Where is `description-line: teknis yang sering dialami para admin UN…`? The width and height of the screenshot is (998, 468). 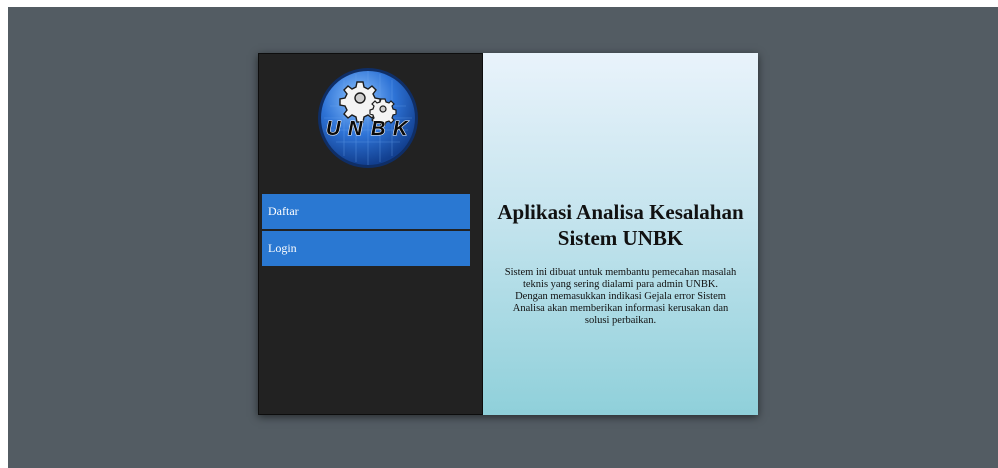
description-line: teknis yang sering dialami para admin UN… is located at coordinates (620, 284).